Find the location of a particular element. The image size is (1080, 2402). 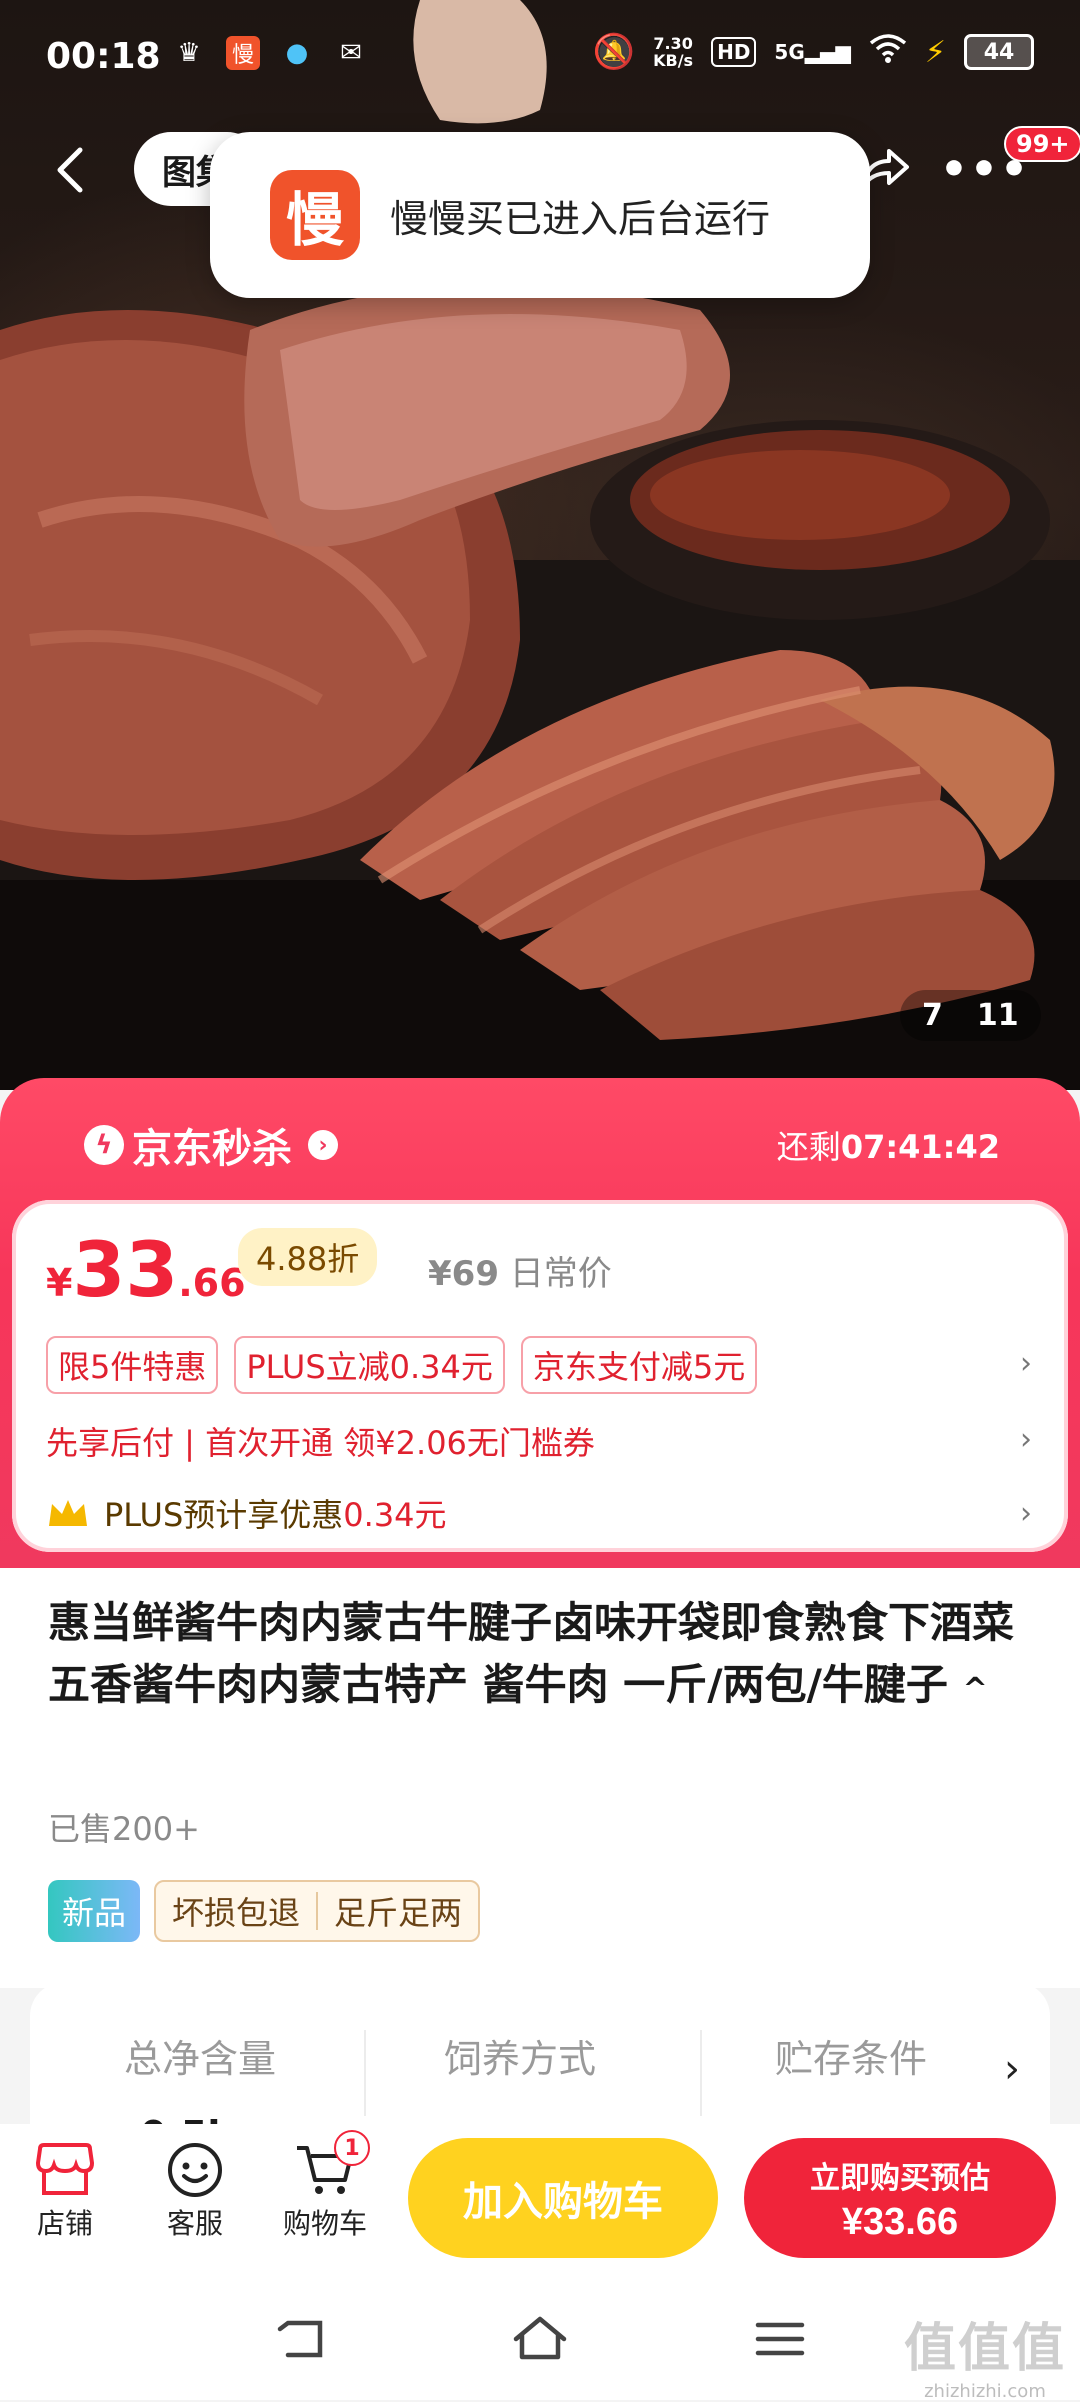

charging-icon: ⚡ is located at coordinates (935, 52).